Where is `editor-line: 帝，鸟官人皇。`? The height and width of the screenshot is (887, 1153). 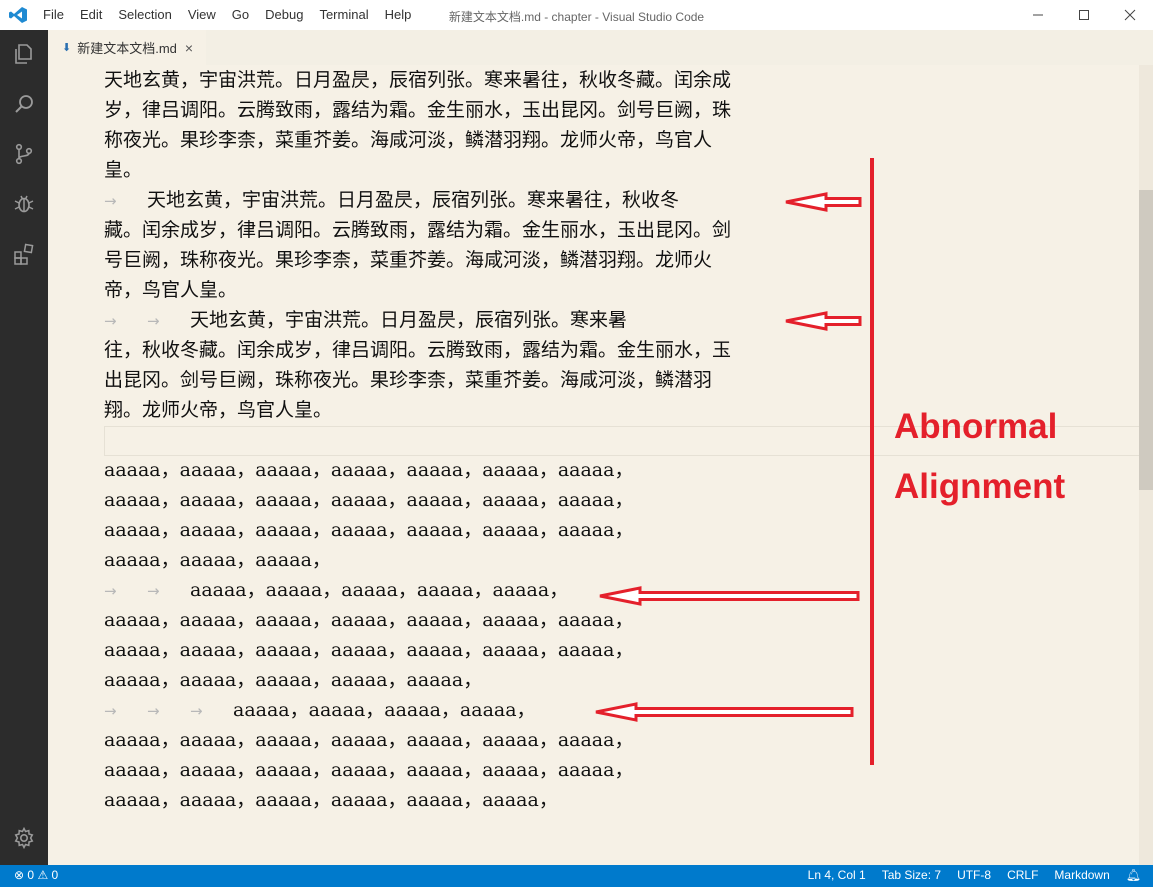
editor-line: 帝，鸟官人皇。 is located at coordinates (170, 290).